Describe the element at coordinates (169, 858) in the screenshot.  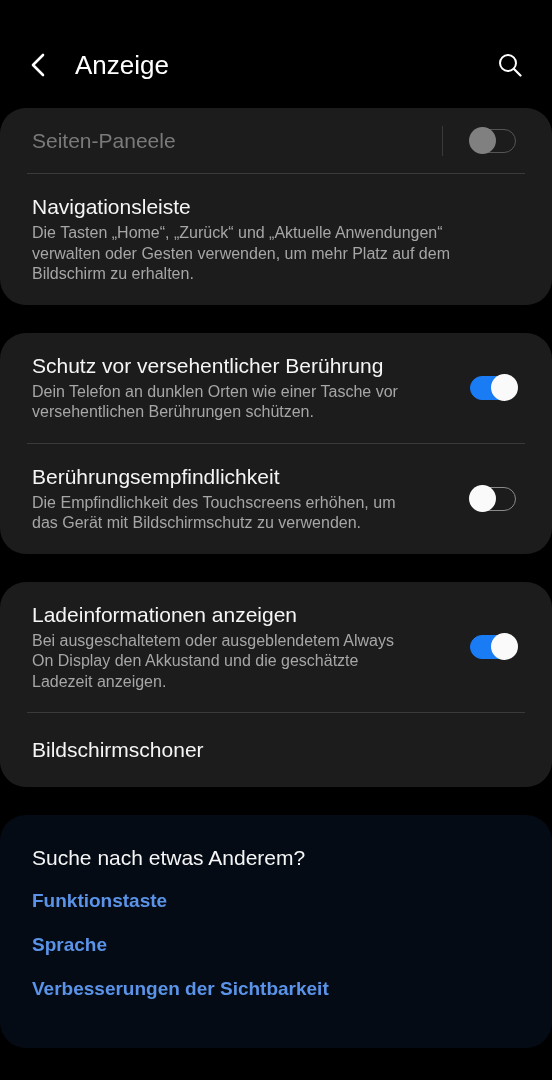
I see `suggestions-title: Suche nach etwas Anderem?` at that location.